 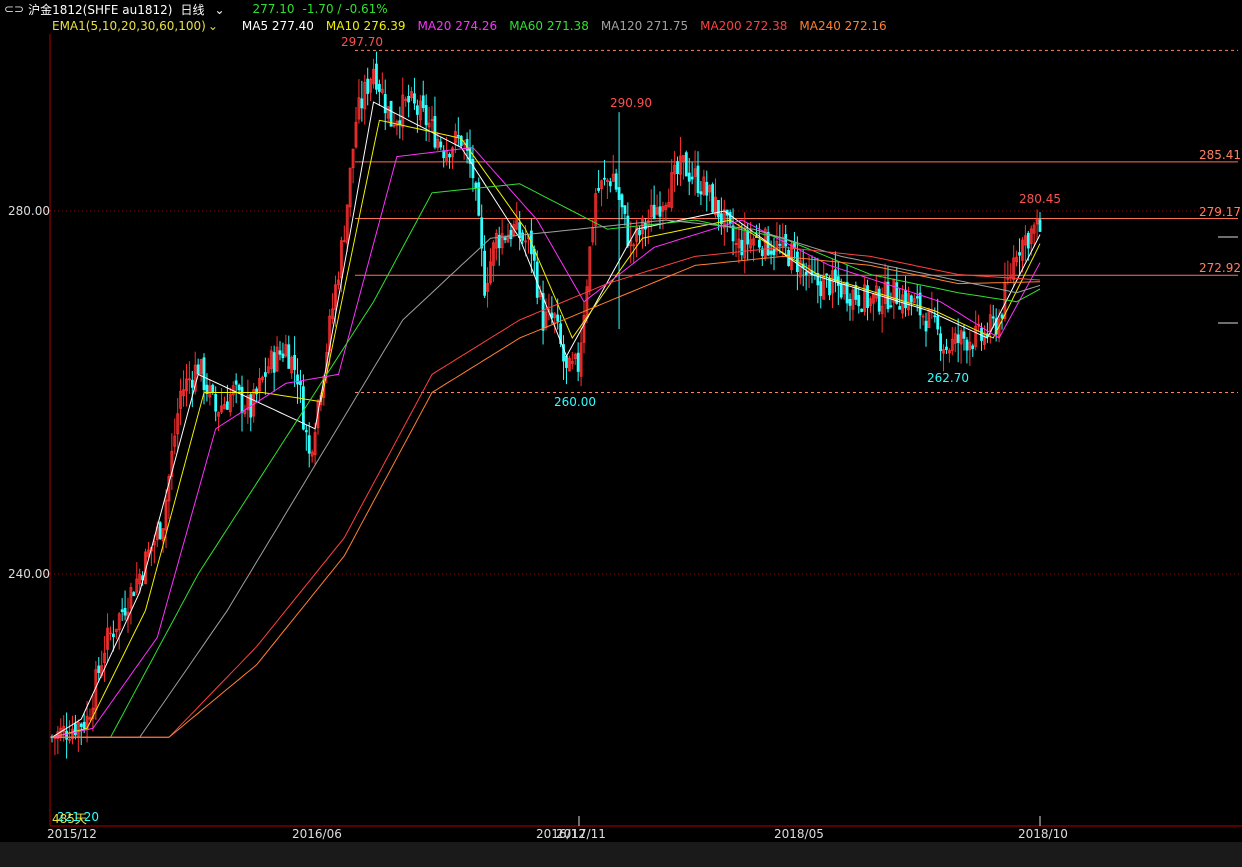 I want to click on y-tick-label: 240.00, so click(x=29, y=574).